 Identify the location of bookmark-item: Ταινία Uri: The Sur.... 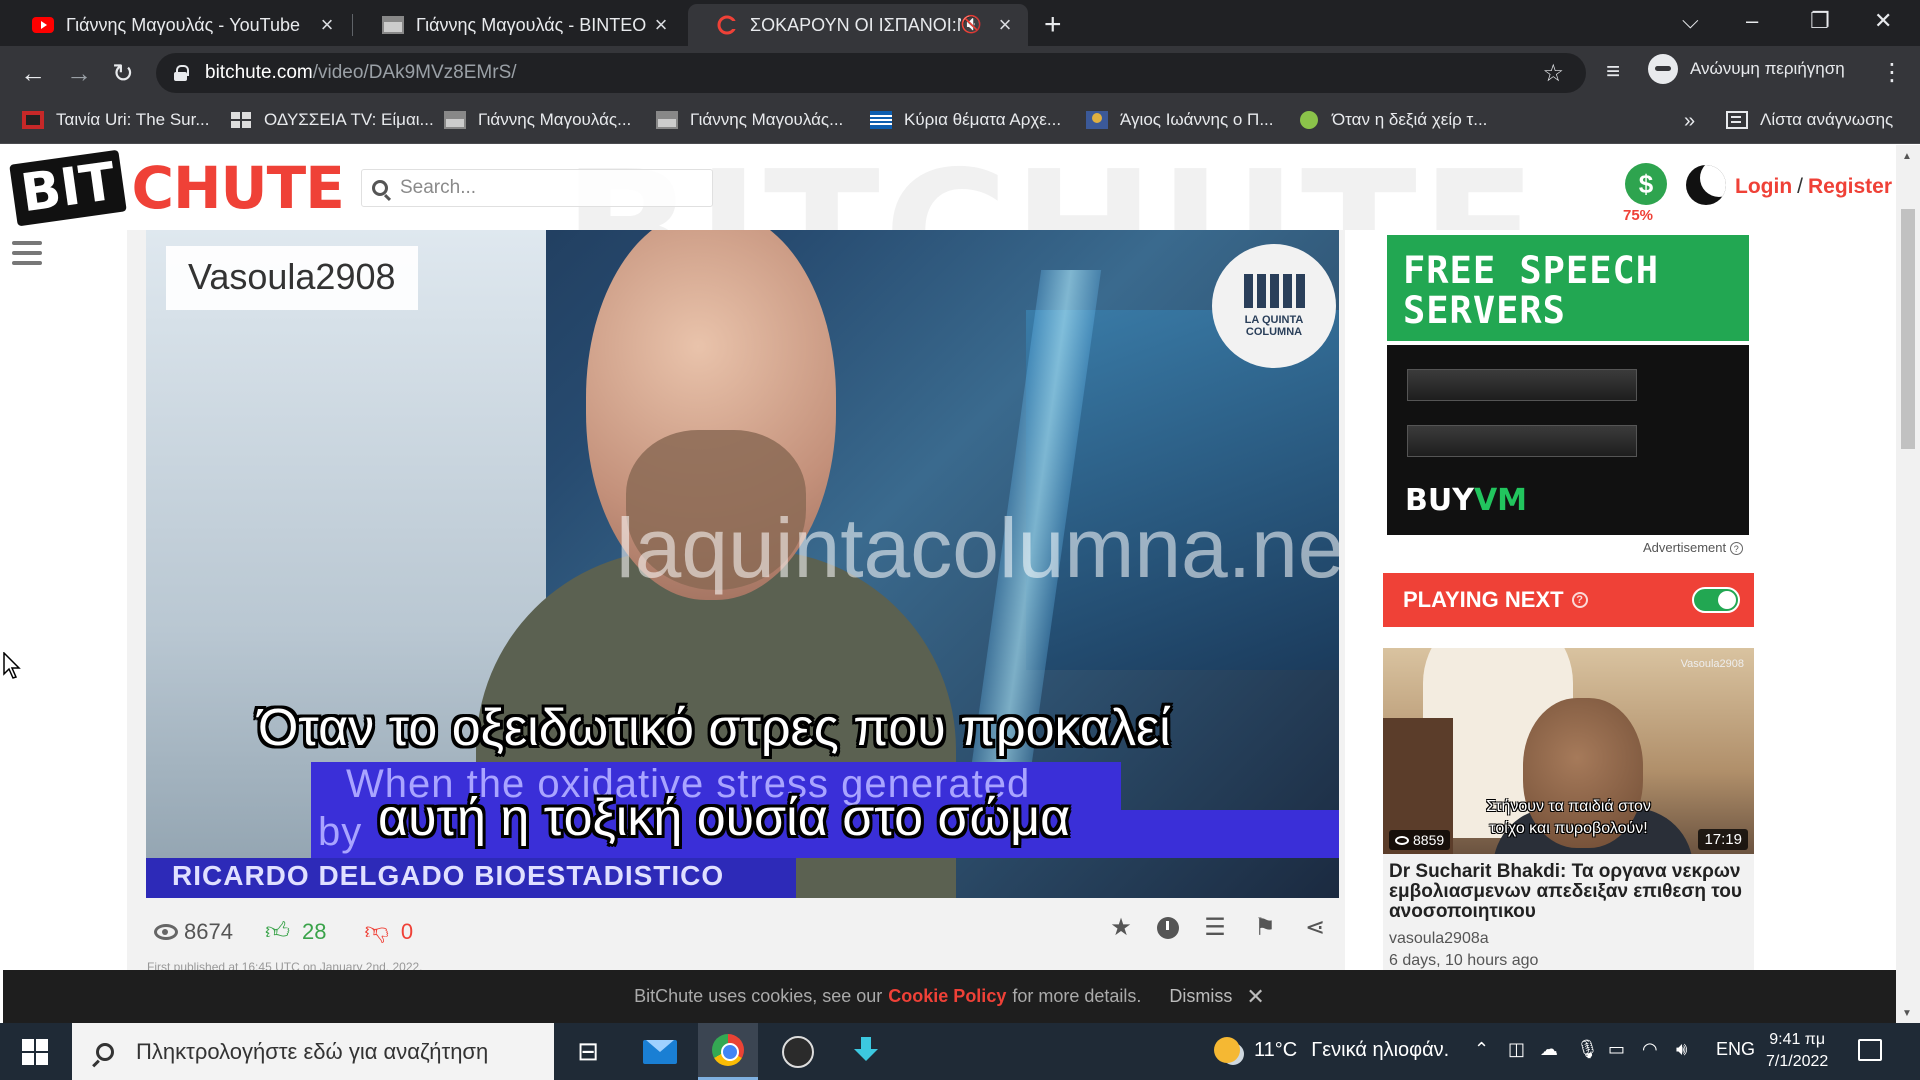
(116, 120).